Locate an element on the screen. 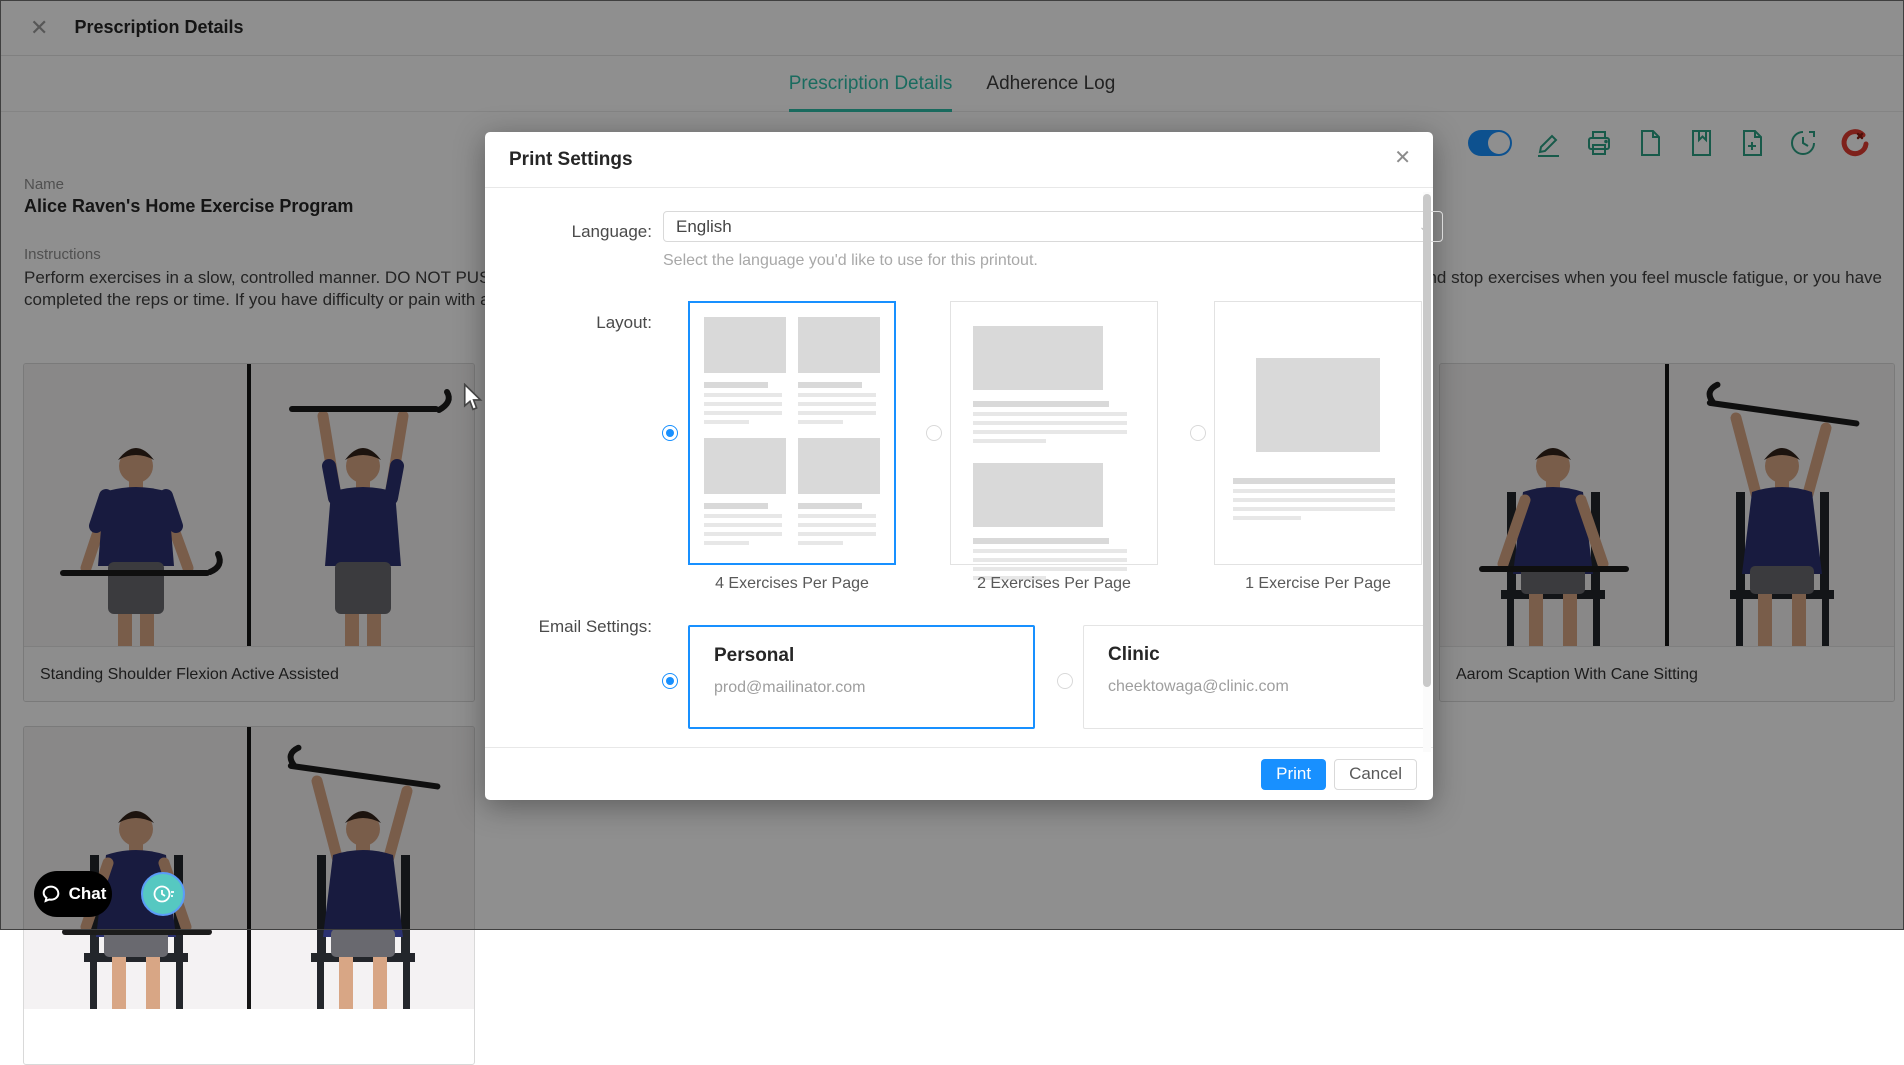 This screenshot has width=1904, height=1065. email-option-personal: Personal prod@mailinator.com is located at coordinates (861, 677).